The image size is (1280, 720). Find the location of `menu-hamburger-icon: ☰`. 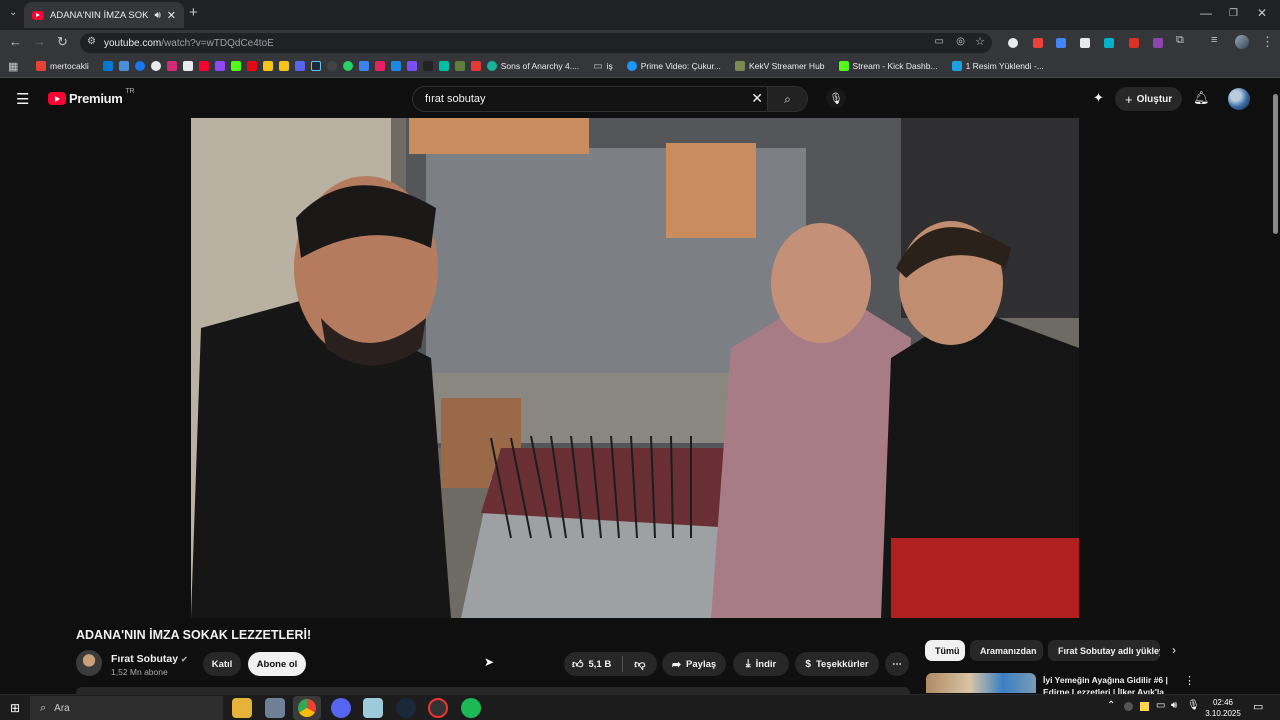

menu-hamburger-icon: ☰ is located at coordinates (22, 99).